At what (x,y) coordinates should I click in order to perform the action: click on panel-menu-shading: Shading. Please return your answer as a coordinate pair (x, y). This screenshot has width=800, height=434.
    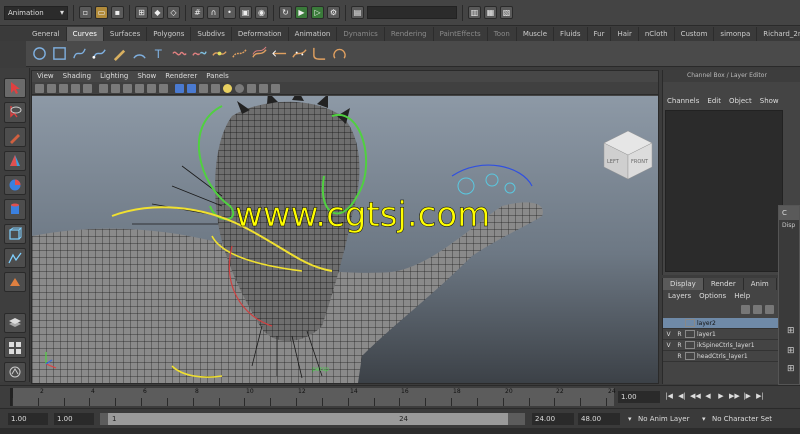
    Looking at the image, I should click on (77, 76).